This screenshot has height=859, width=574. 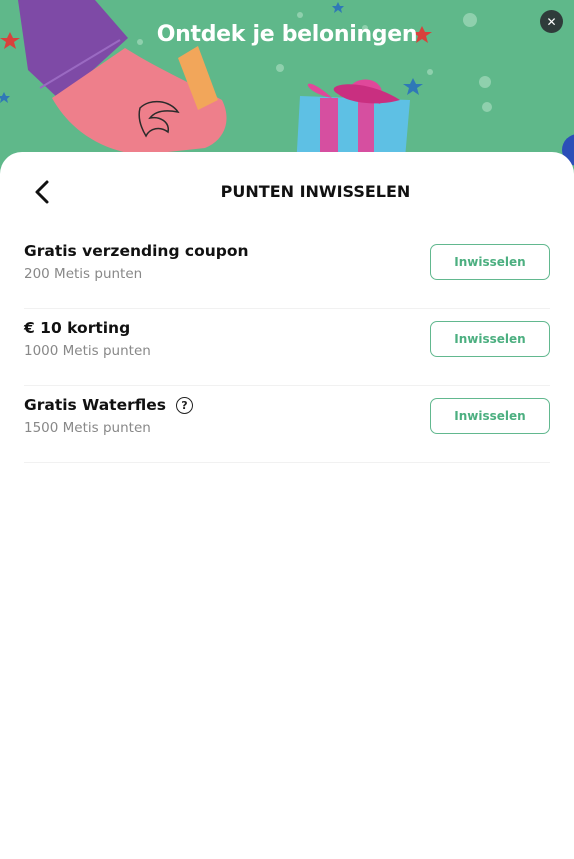 I want to click on reward-title: Gratis verzending coupon, so click(x=136, y=251).